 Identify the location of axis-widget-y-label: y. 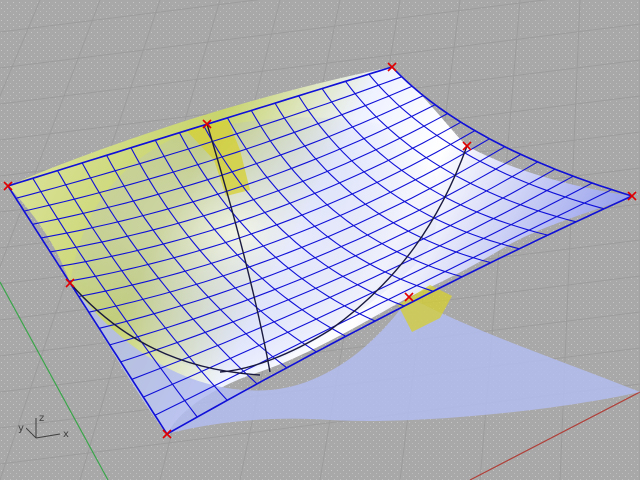
(21, 428).